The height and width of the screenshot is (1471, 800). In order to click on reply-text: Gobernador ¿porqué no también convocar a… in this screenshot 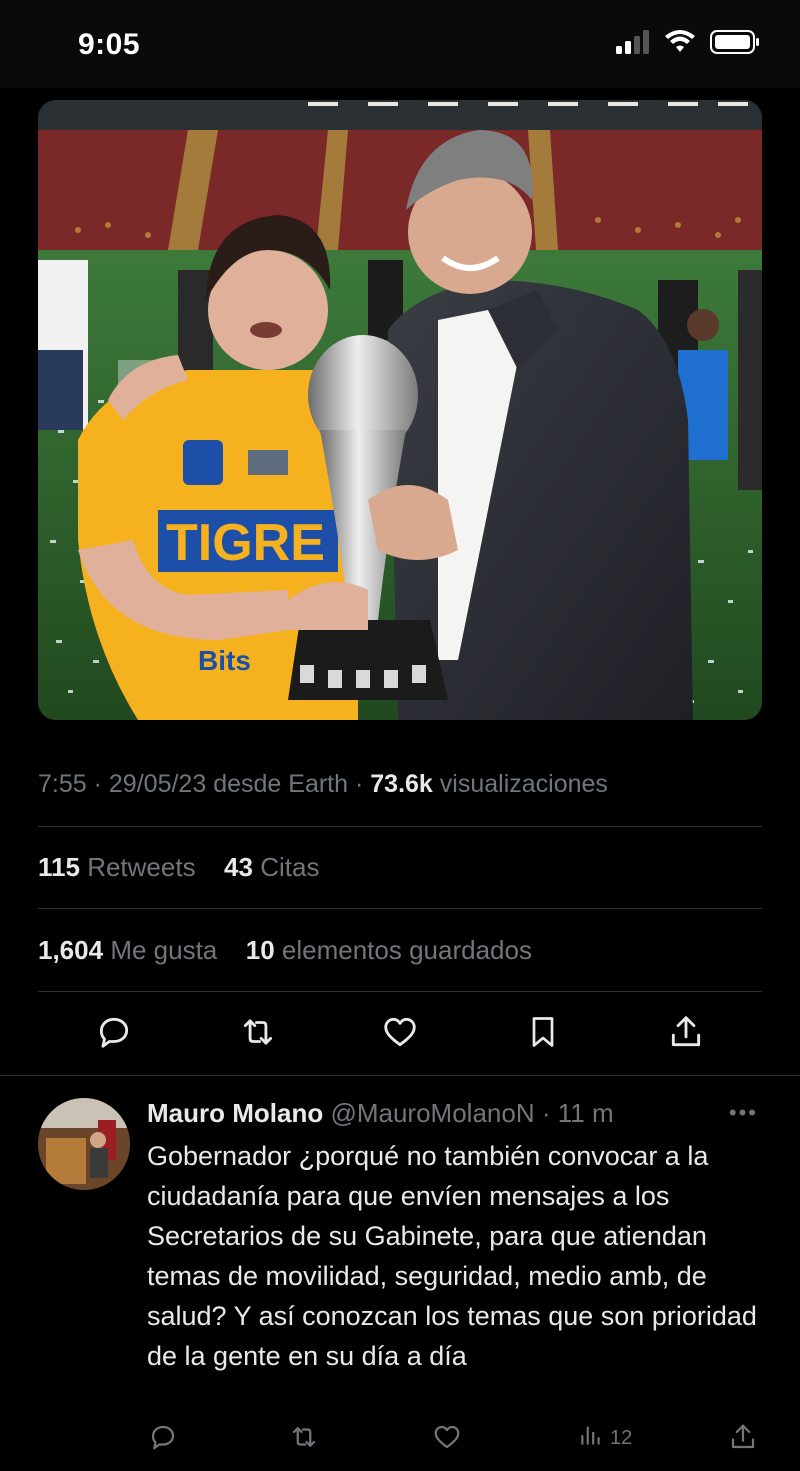, I will do `click(452, 1256)`.